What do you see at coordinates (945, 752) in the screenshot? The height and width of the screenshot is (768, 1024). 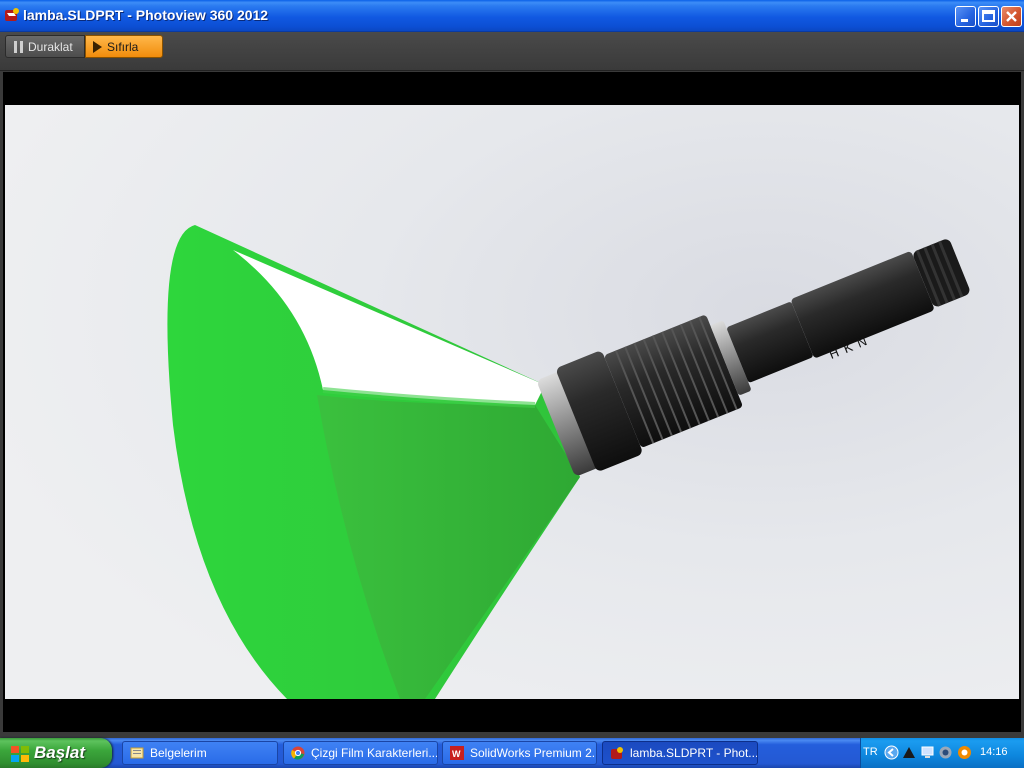 I see `security-icon` at bounding box center [945, 752].